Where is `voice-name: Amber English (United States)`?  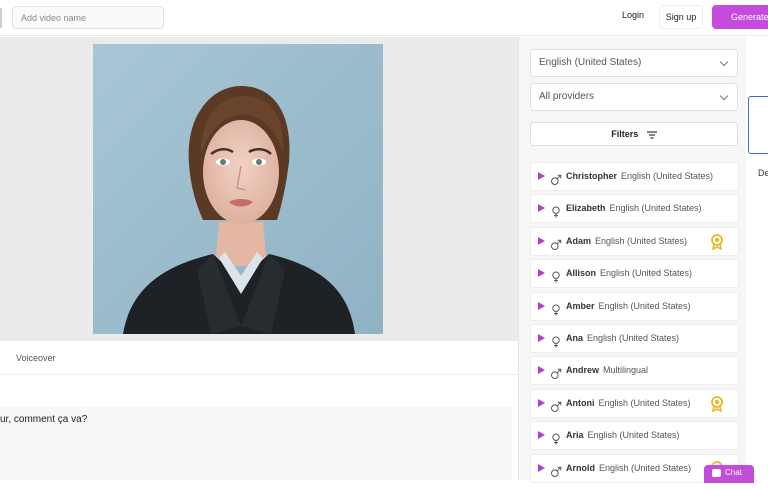 voice-name: Amber English (United States) is located at coordinates (628, 306).